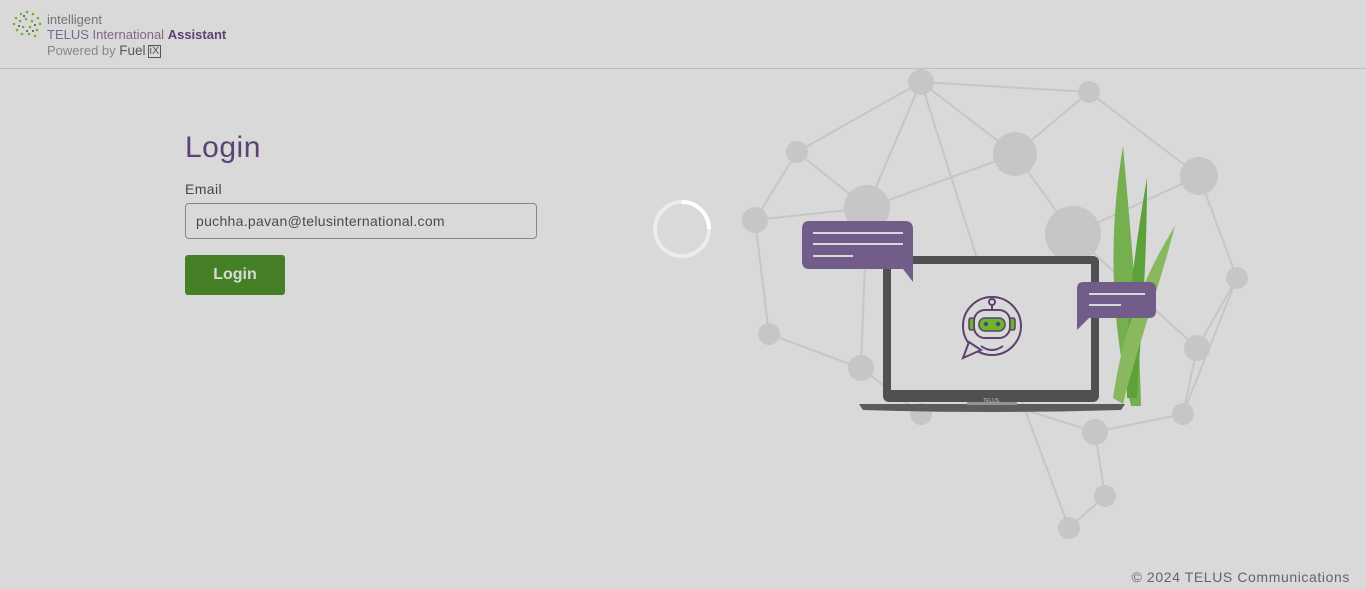  What do you see at coordinates (682, 229) in the screenshot?
I see `loading-spinner-icon` at bounding box center [682, 229].